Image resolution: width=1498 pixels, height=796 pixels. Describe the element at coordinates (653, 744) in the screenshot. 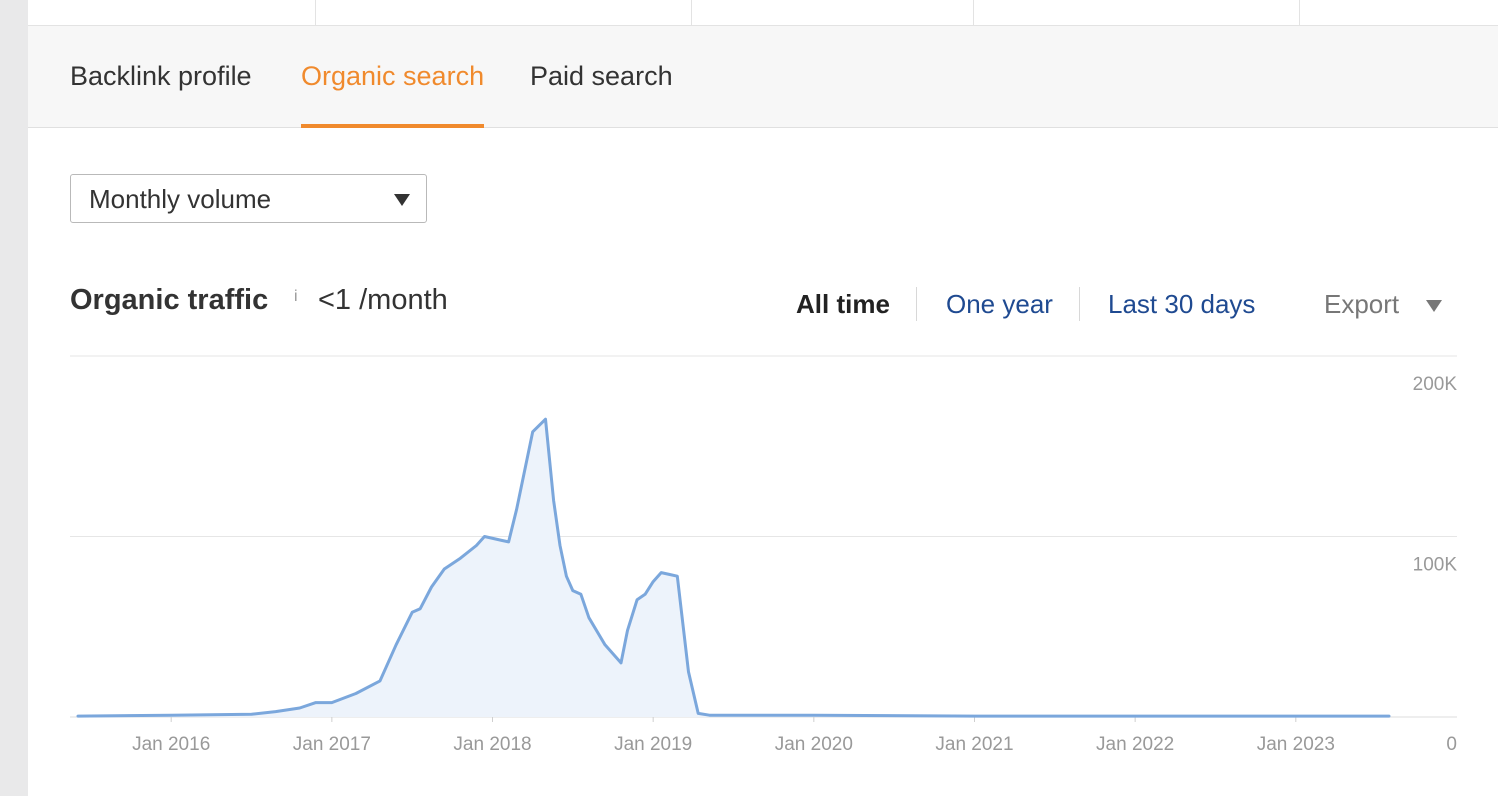

I see `x-tick-label: Jan 2019` at that location.